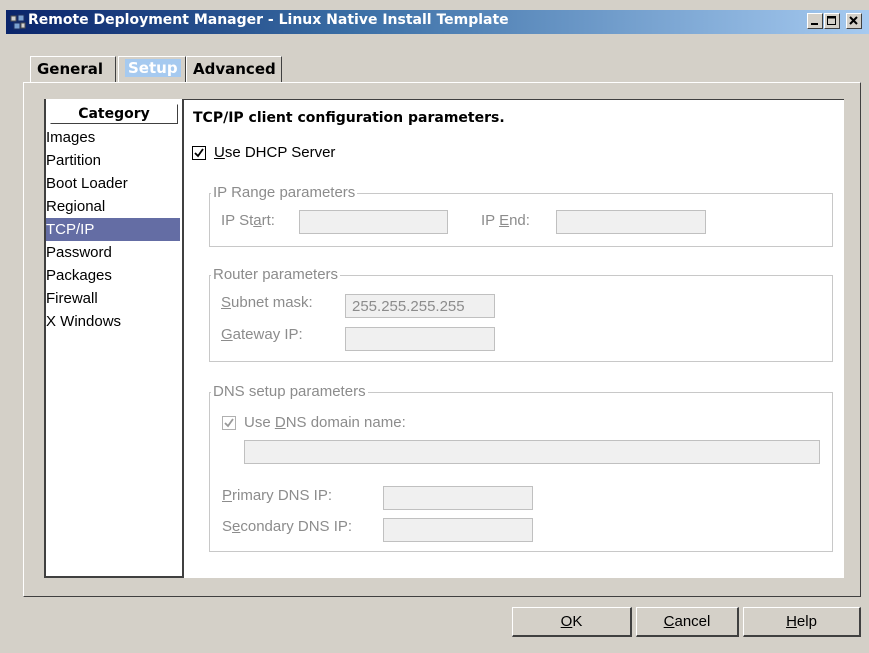 The height and width of the screenshot is (653, 869). I want to click on use-dns-domain-checkbox, so click(229, 423).